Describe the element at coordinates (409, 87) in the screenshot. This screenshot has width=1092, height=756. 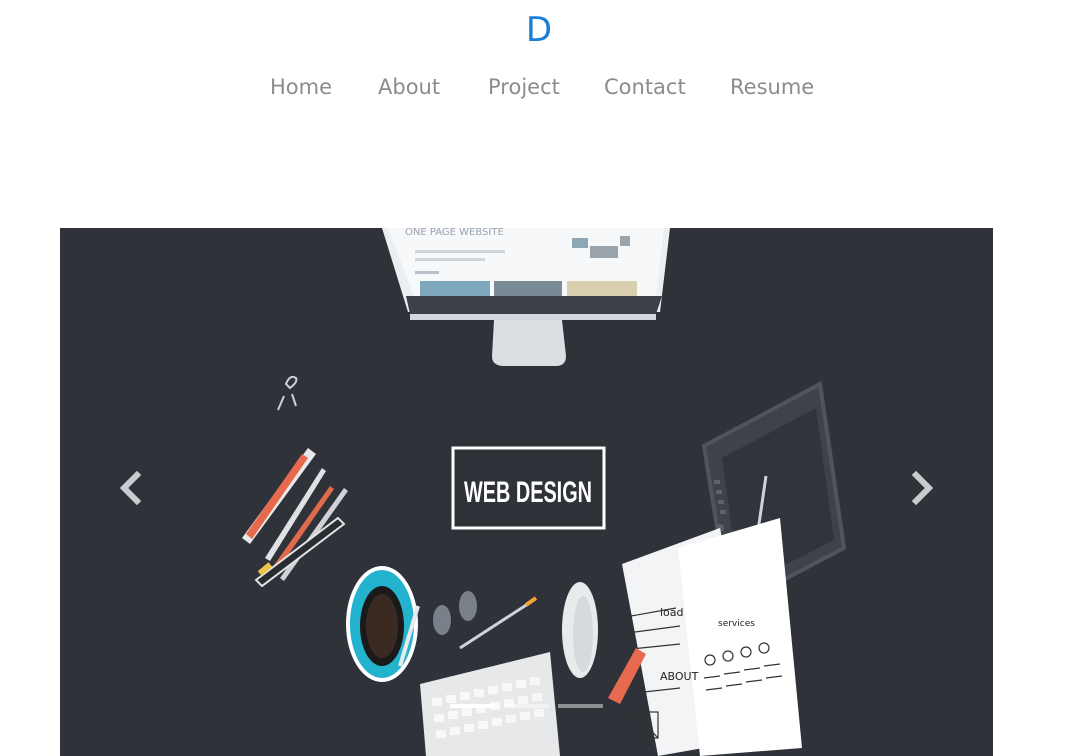
I see `nav-link-about: About` at that location.